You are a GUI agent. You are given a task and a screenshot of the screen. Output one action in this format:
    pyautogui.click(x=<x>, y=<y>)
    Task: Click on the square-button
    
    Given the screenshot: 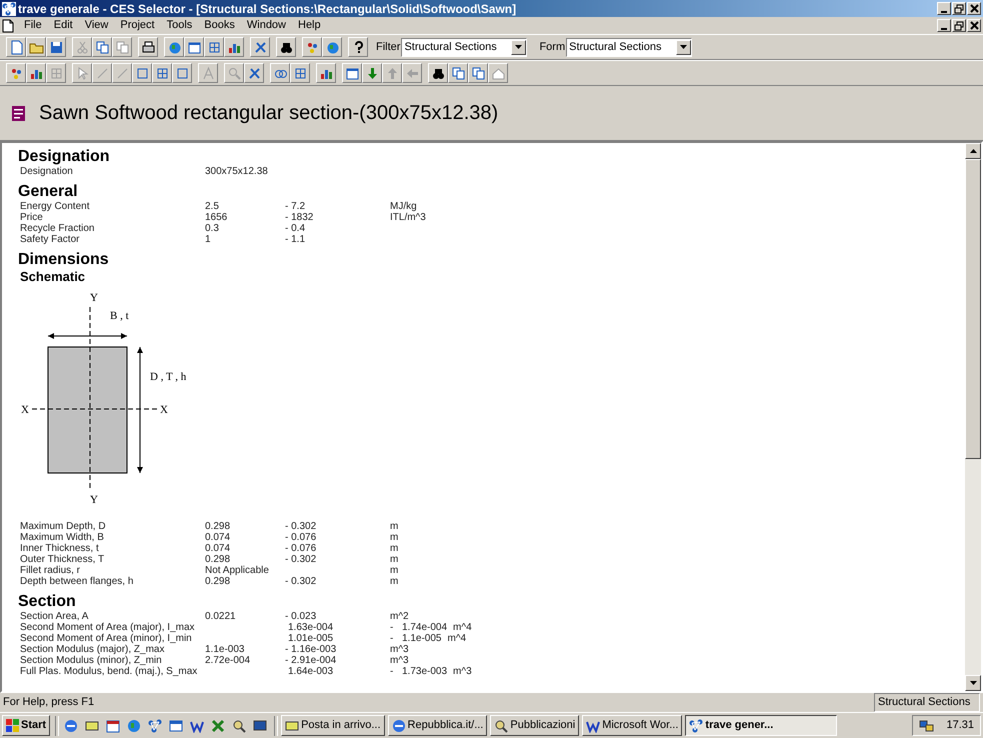 What is the action you would take?
    pyautogui.click(x=182, y=73)
    